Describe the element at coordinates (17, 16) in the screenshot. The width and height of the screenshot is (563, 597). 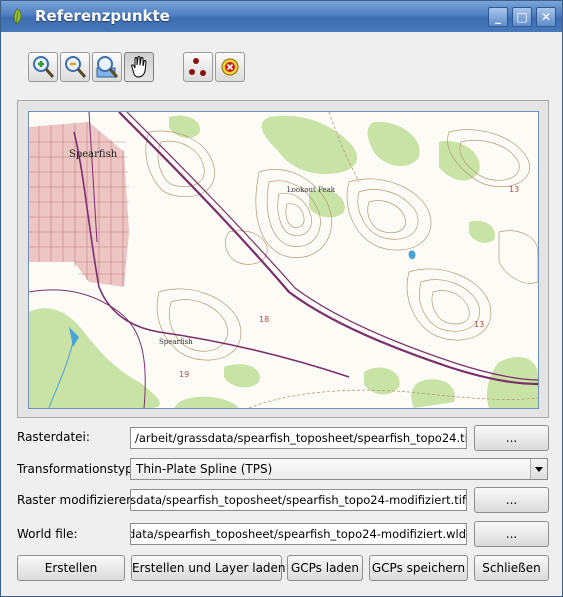
I see `qgis-leaf-icon` at that location.